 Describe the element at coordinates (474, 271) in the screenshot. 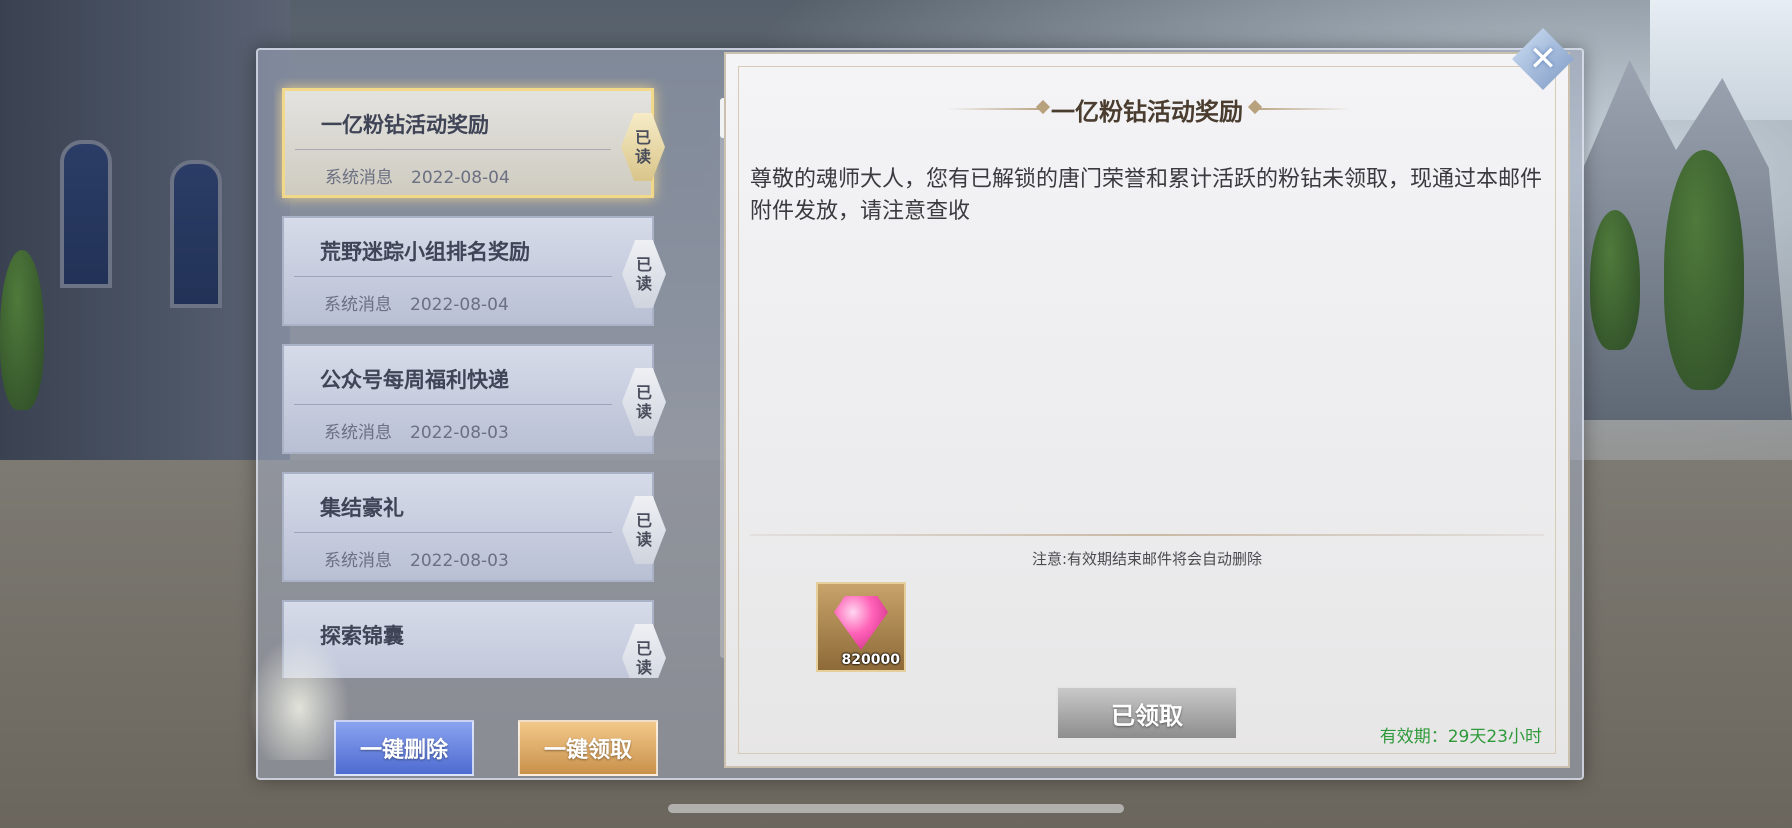

I see `mail-list-item: 荒野迷踪小组排名奖励 系统消息 2022-08-04 已读` at that location.